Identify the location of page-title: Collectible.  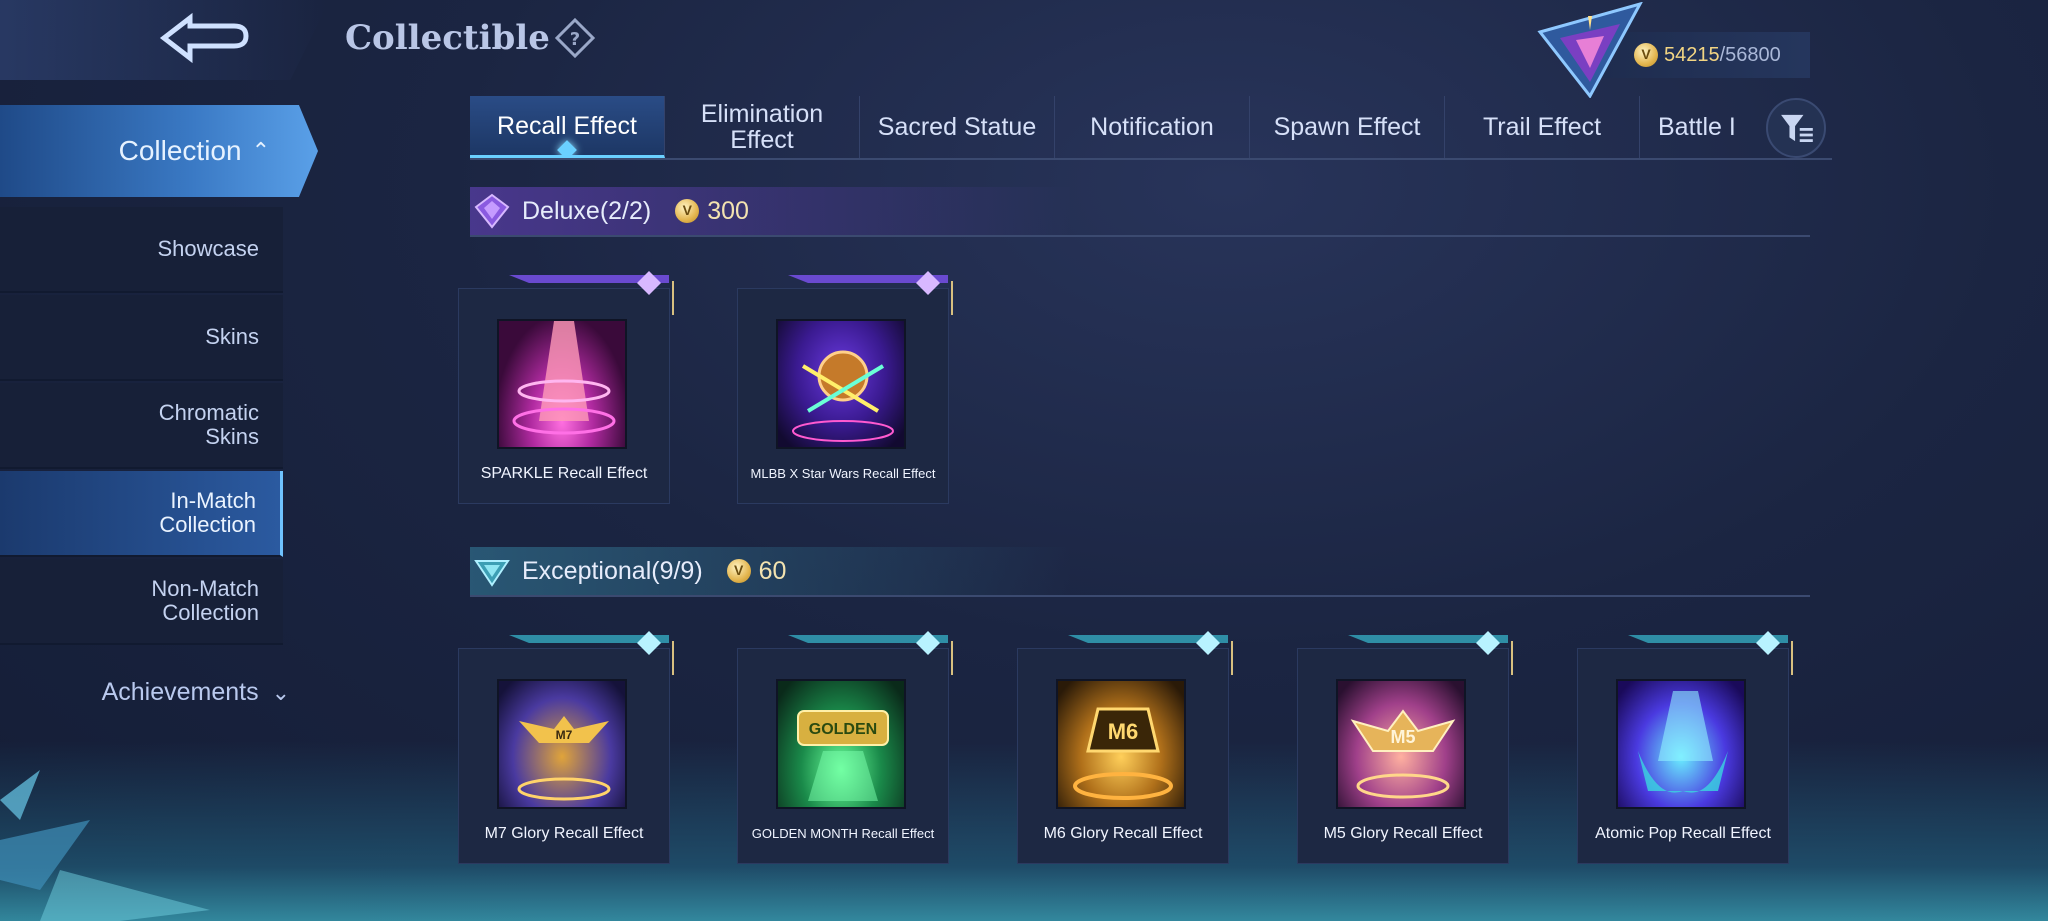
(447, 38).